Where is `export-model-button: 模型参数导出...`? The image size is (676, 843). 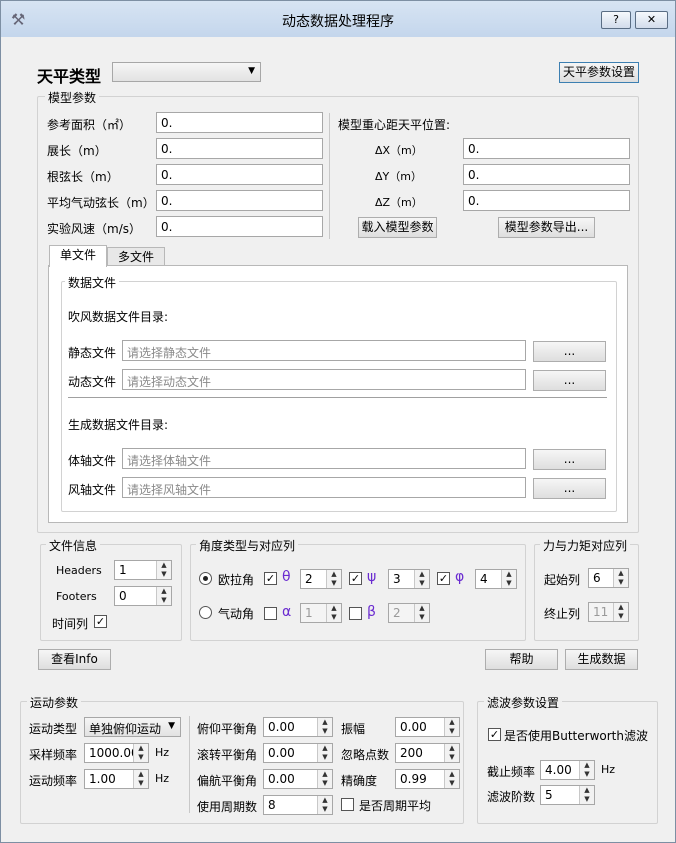
export-model-button: 模型参数导出... is located at coordinates (546, 227).